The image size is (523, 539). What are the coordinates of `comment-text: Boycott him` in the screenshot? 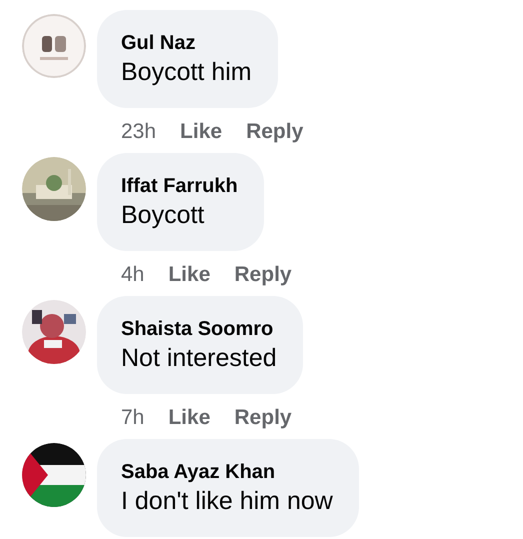 It's located at (186, 72).